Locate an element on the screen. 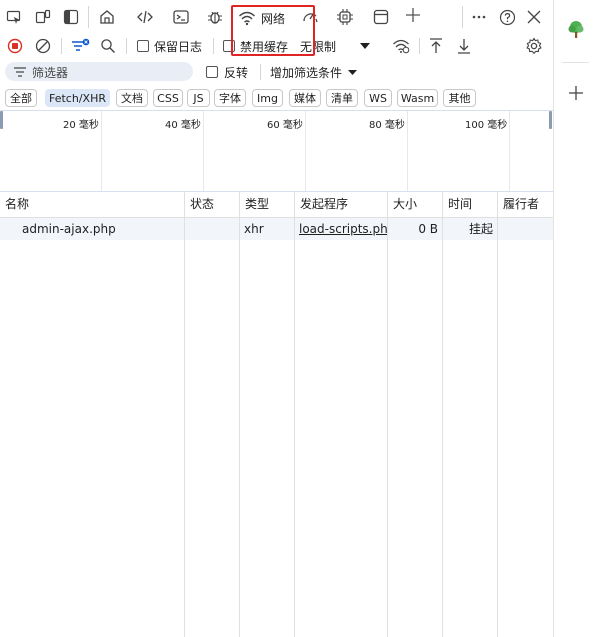 The height and width of the screenshot is (637, 596). welcome-home-icon is located at coordinates (107, 17).